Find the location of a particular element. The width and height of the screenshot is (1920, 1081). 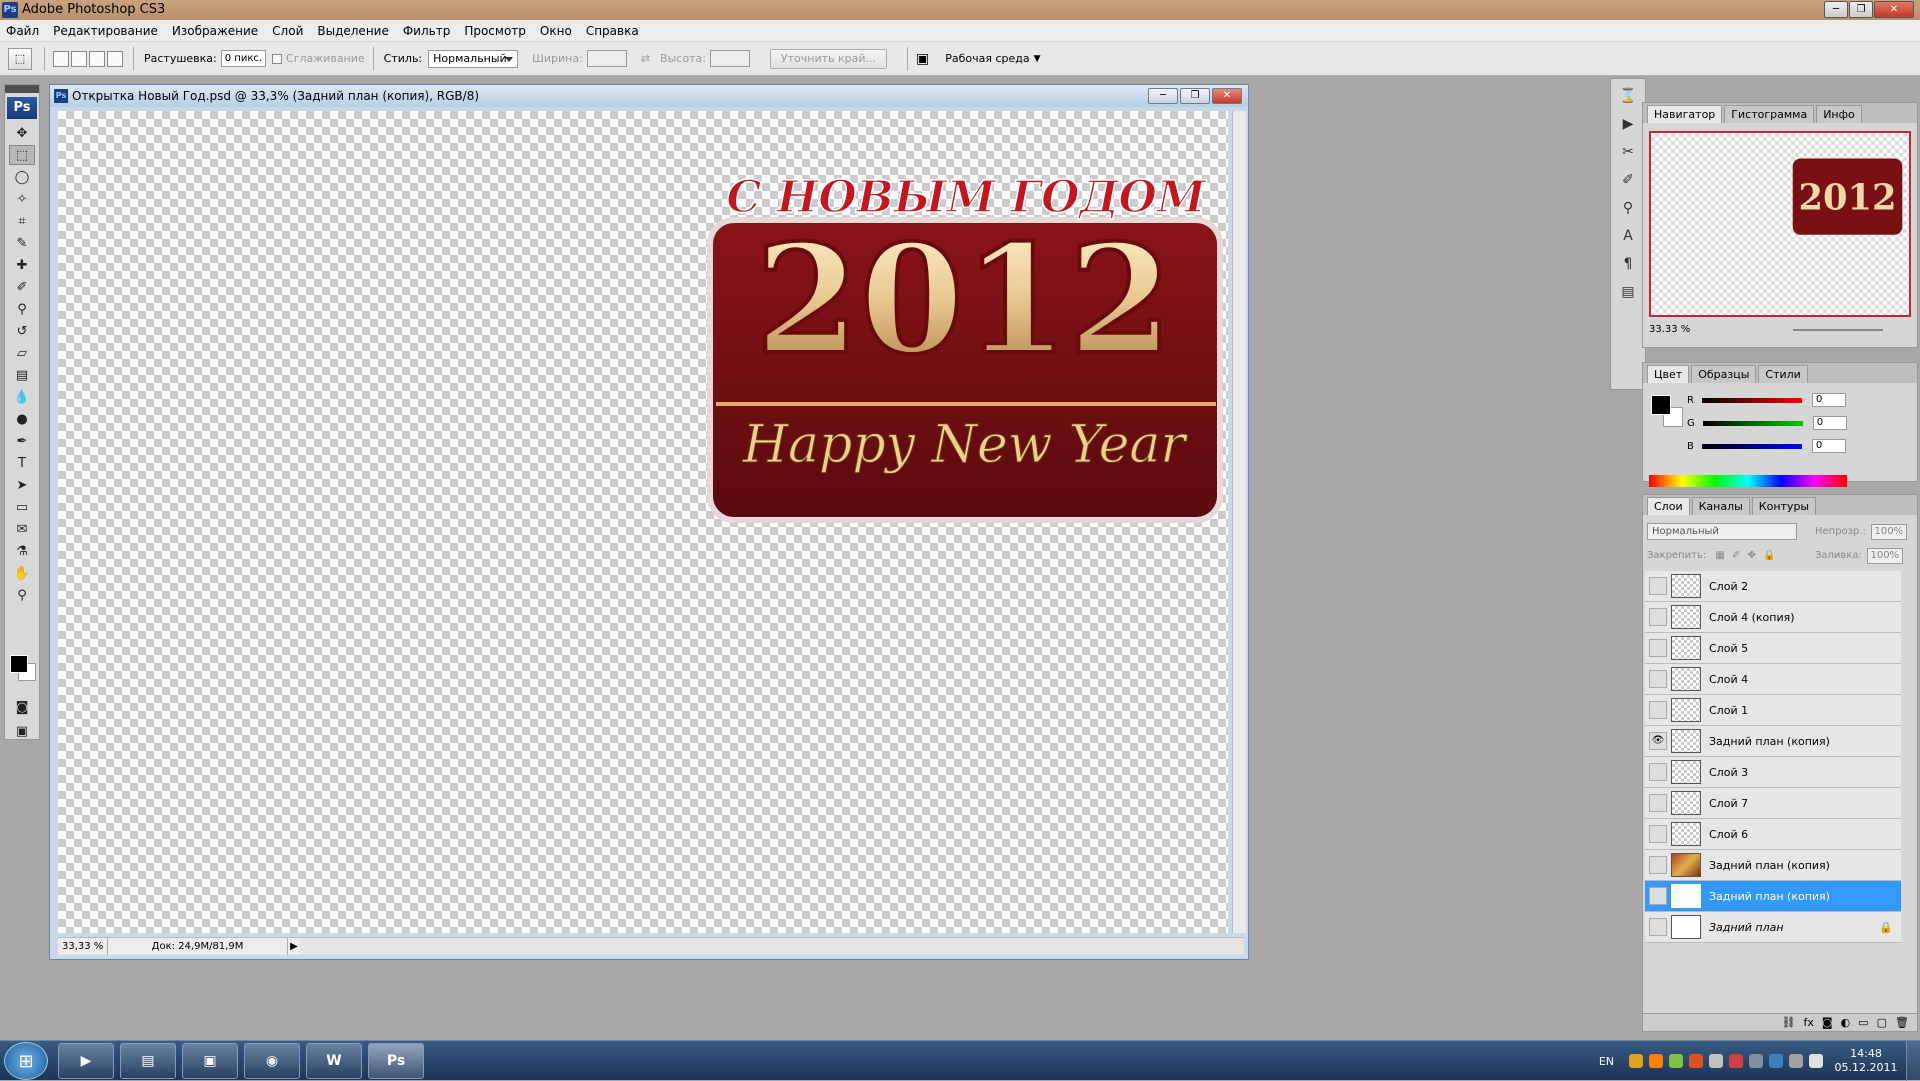

tray-globe-icon is located at coordinates (1776, 1061).